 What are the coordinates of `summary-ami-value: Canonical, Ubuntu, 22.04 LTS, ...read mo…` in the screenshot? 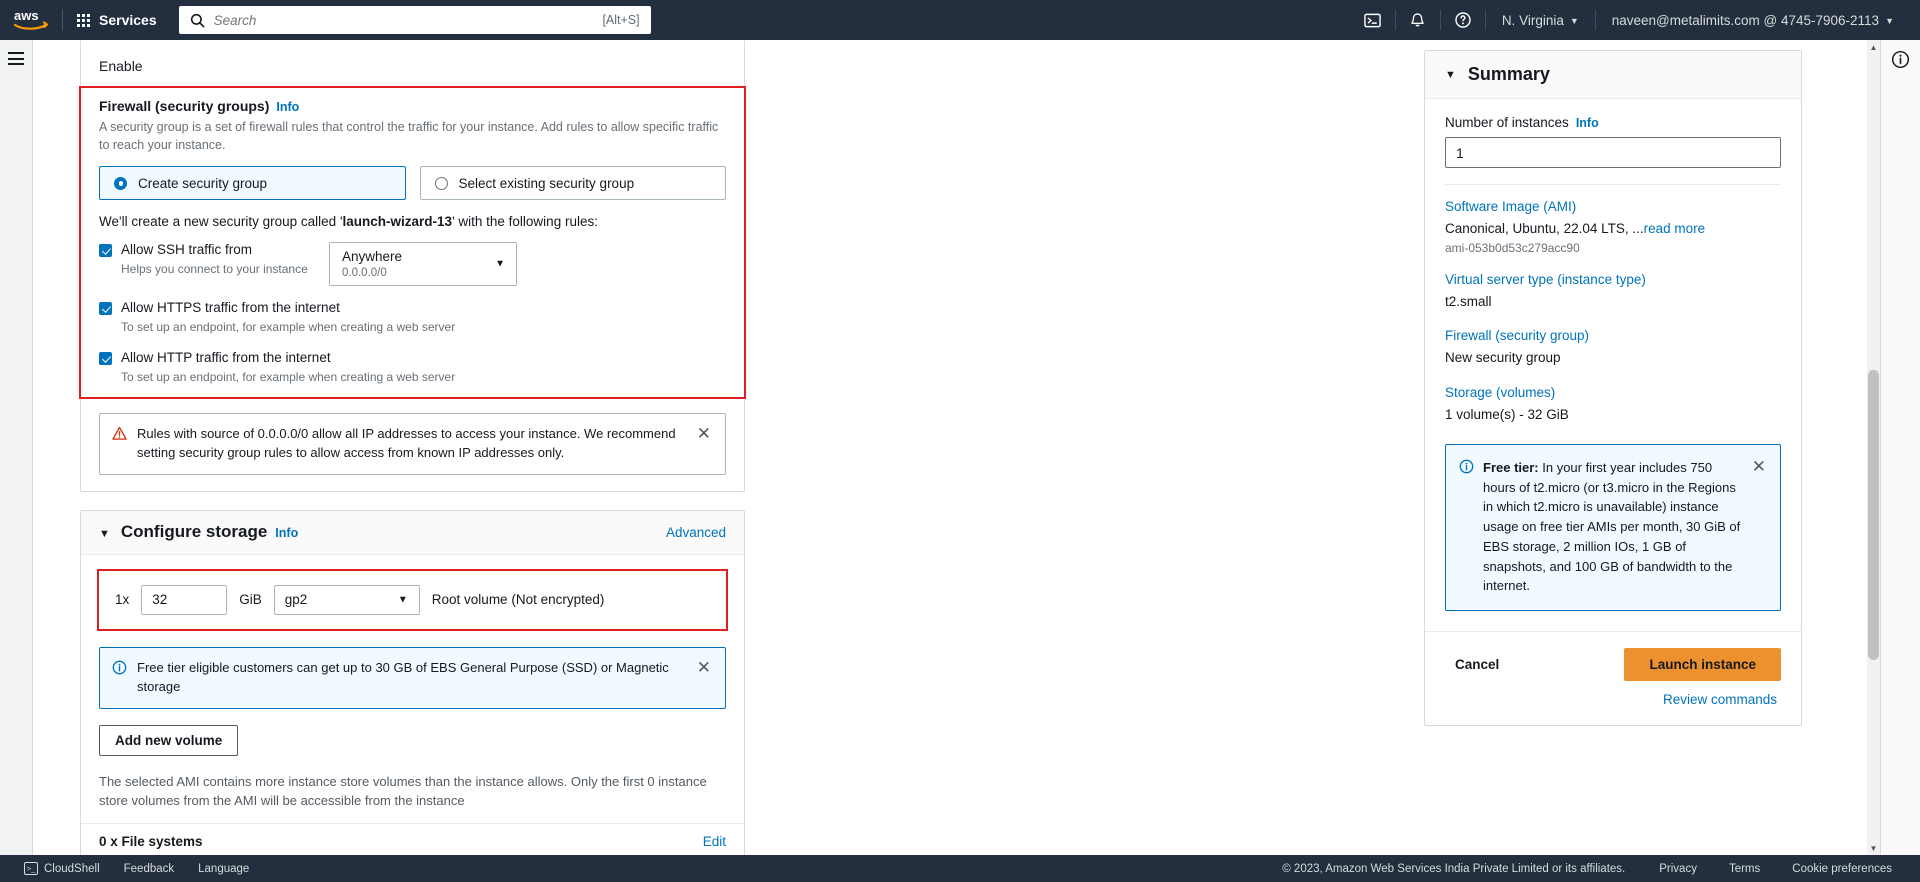 It's located at (1613, 229).